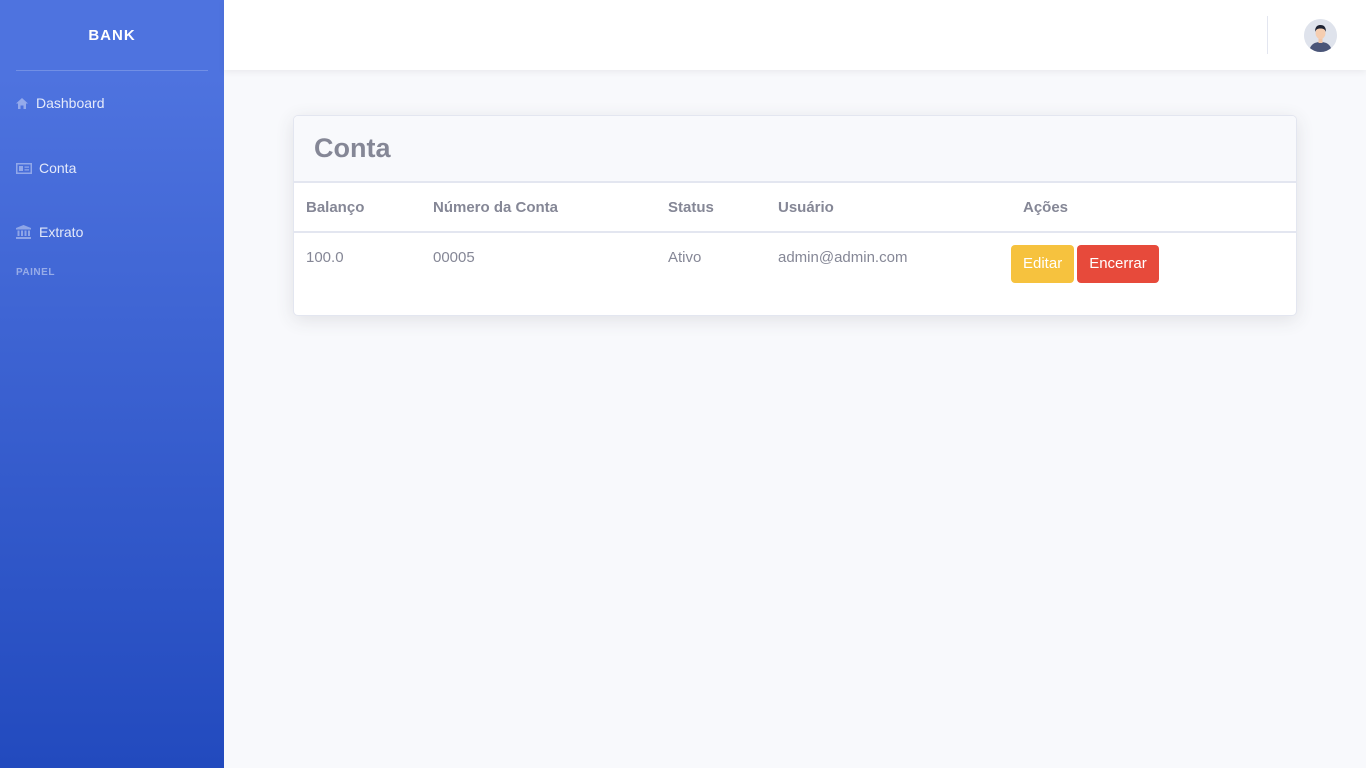  I want to click on cell-account-number: 00005, so click(454, 257).